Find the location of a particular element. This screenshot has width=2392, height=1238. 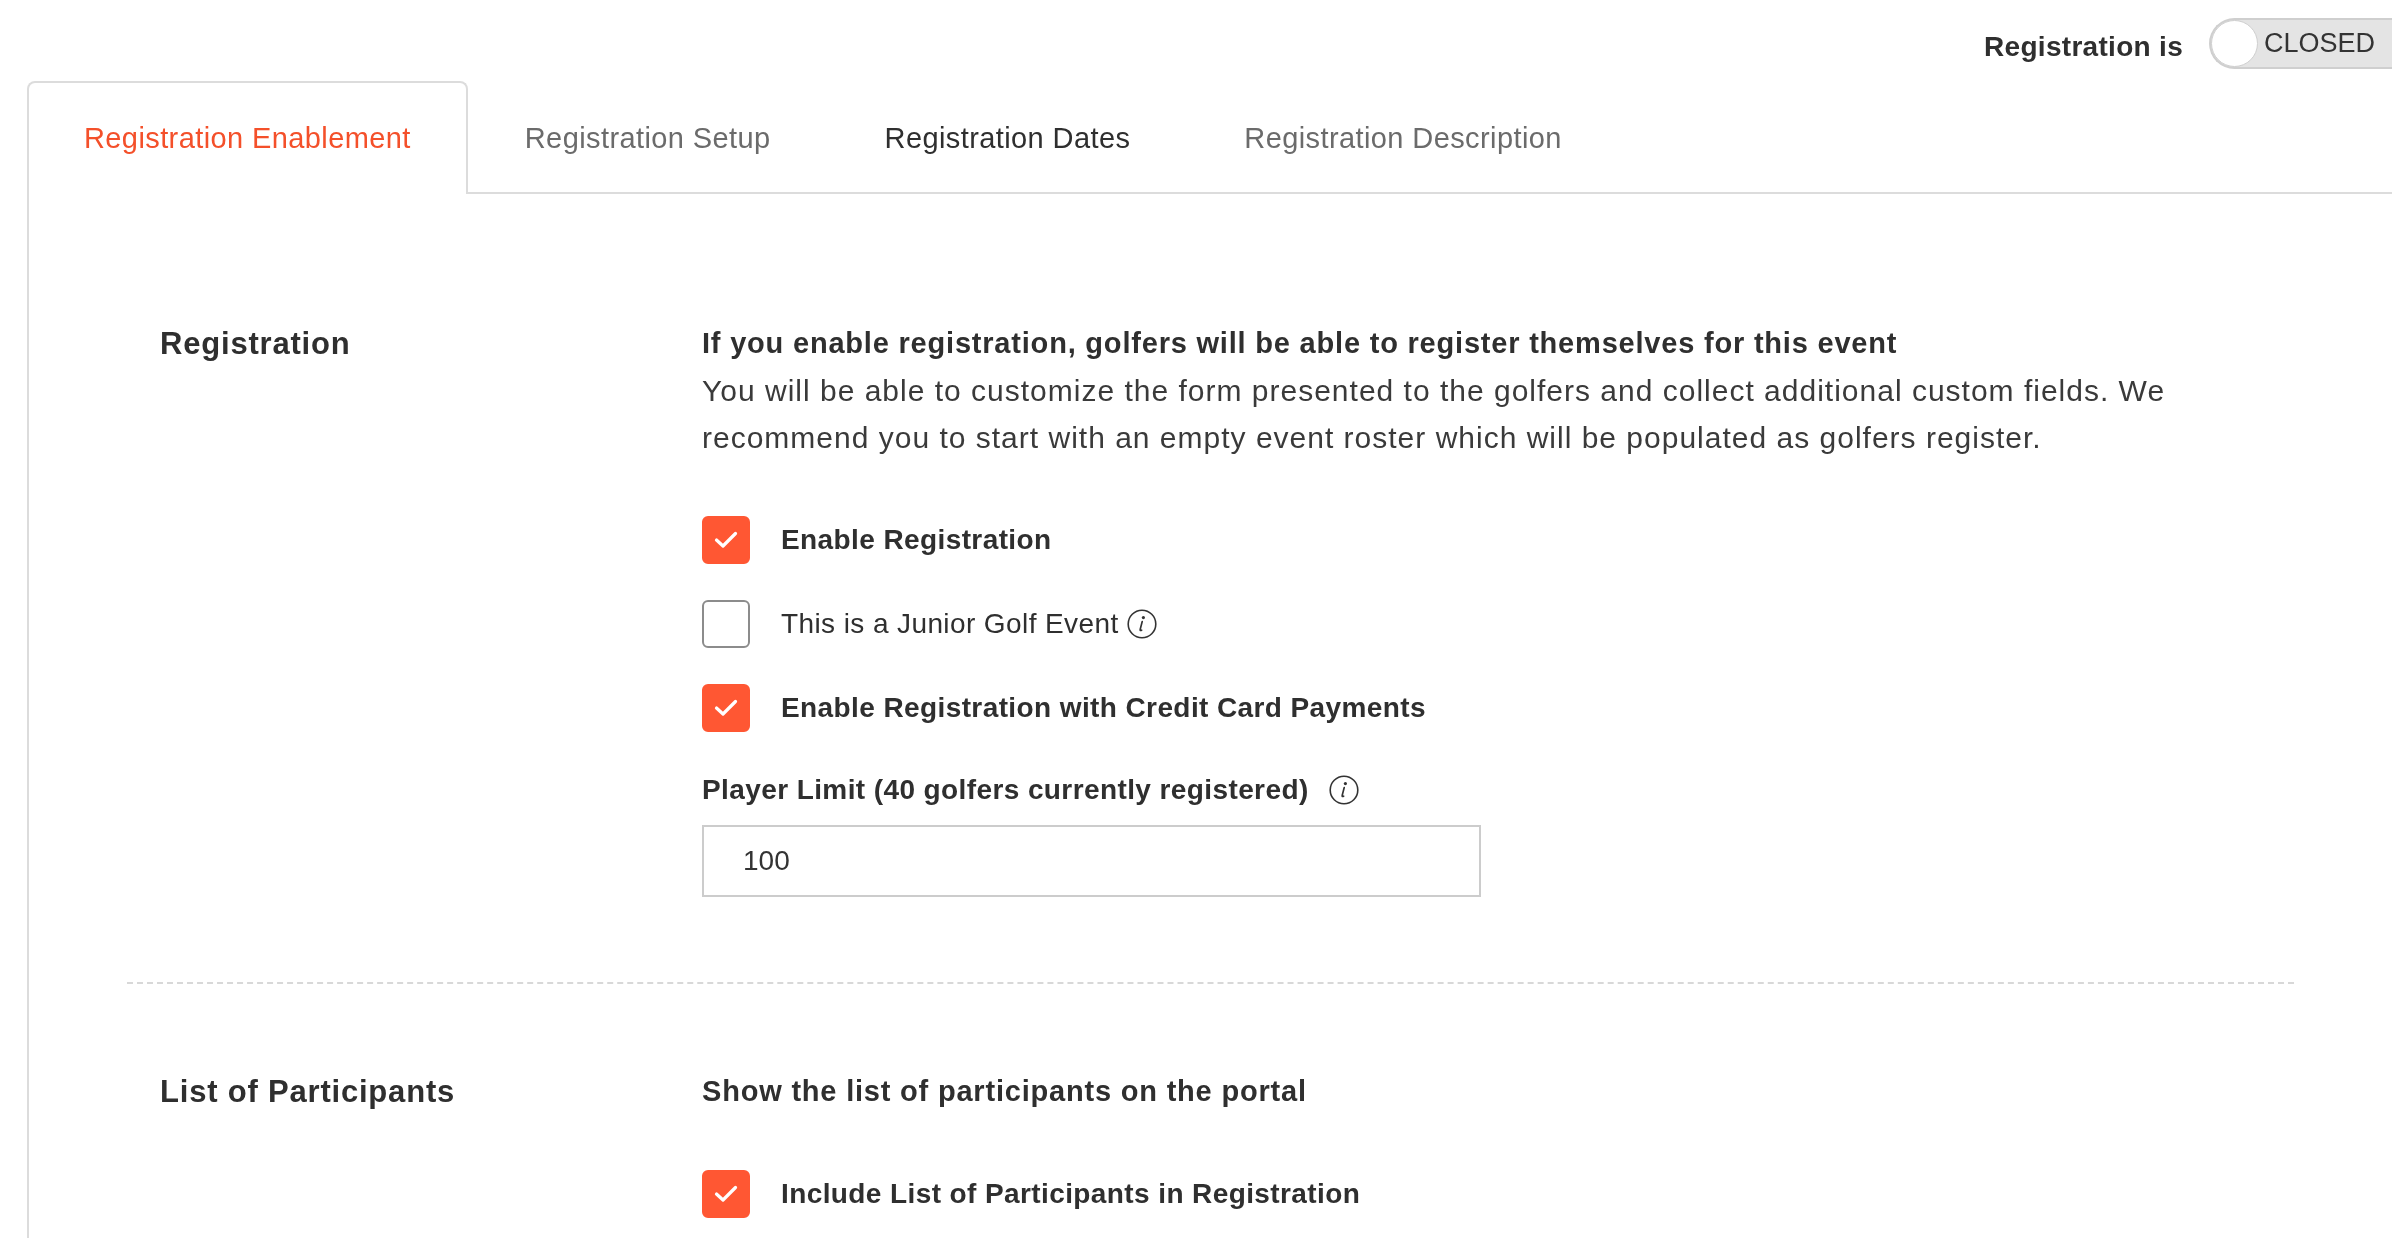

section-description: You will be able to customize the form presented to the golfers and collect additional custom fields. We recommend you to start with an empty event roster which will be populated as golfers register. is located at coordinates (1434, 414).